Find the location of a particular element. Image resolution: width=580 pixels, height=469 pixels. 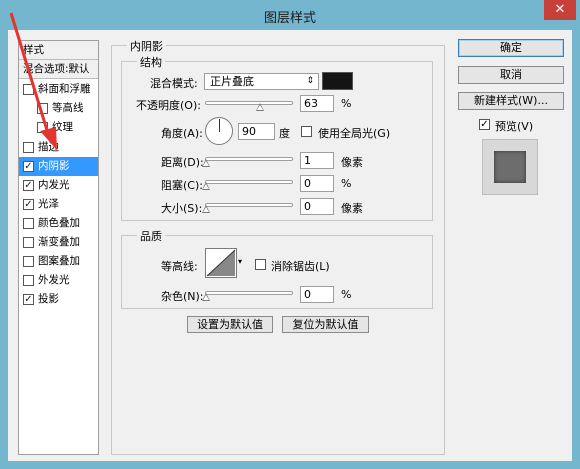

arrow-head-icon is located at coordinates (48, 138).